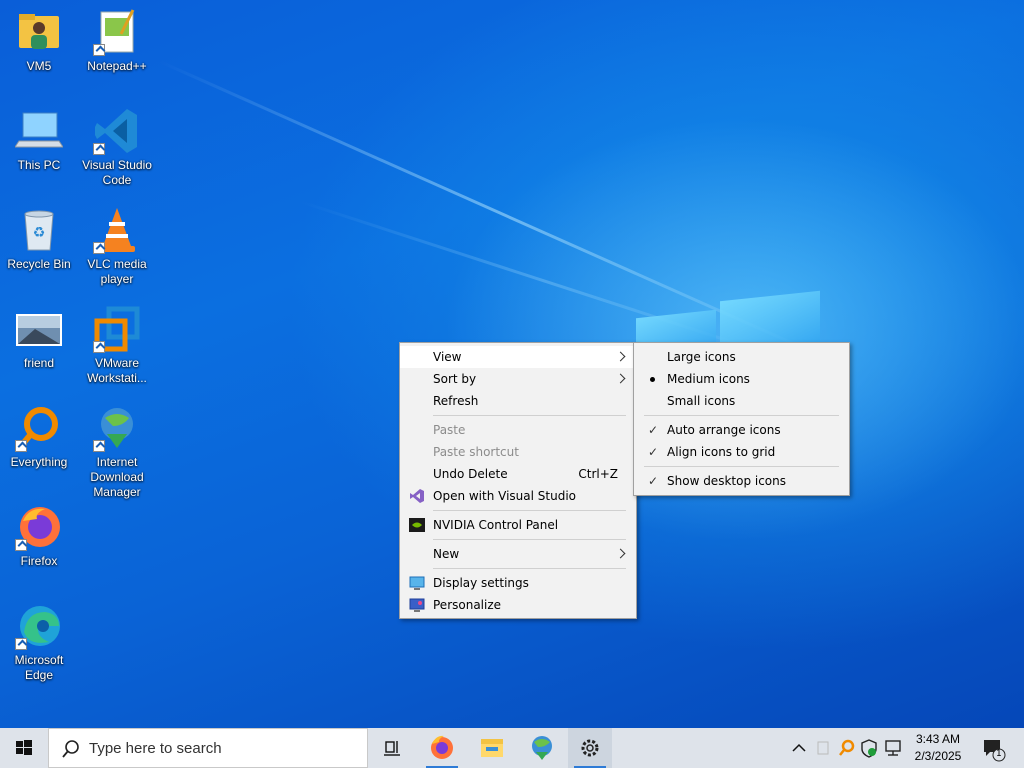 The height and width of the screenshot is (771, 1024). I want to click on vlc-icon, so click(117, 230).